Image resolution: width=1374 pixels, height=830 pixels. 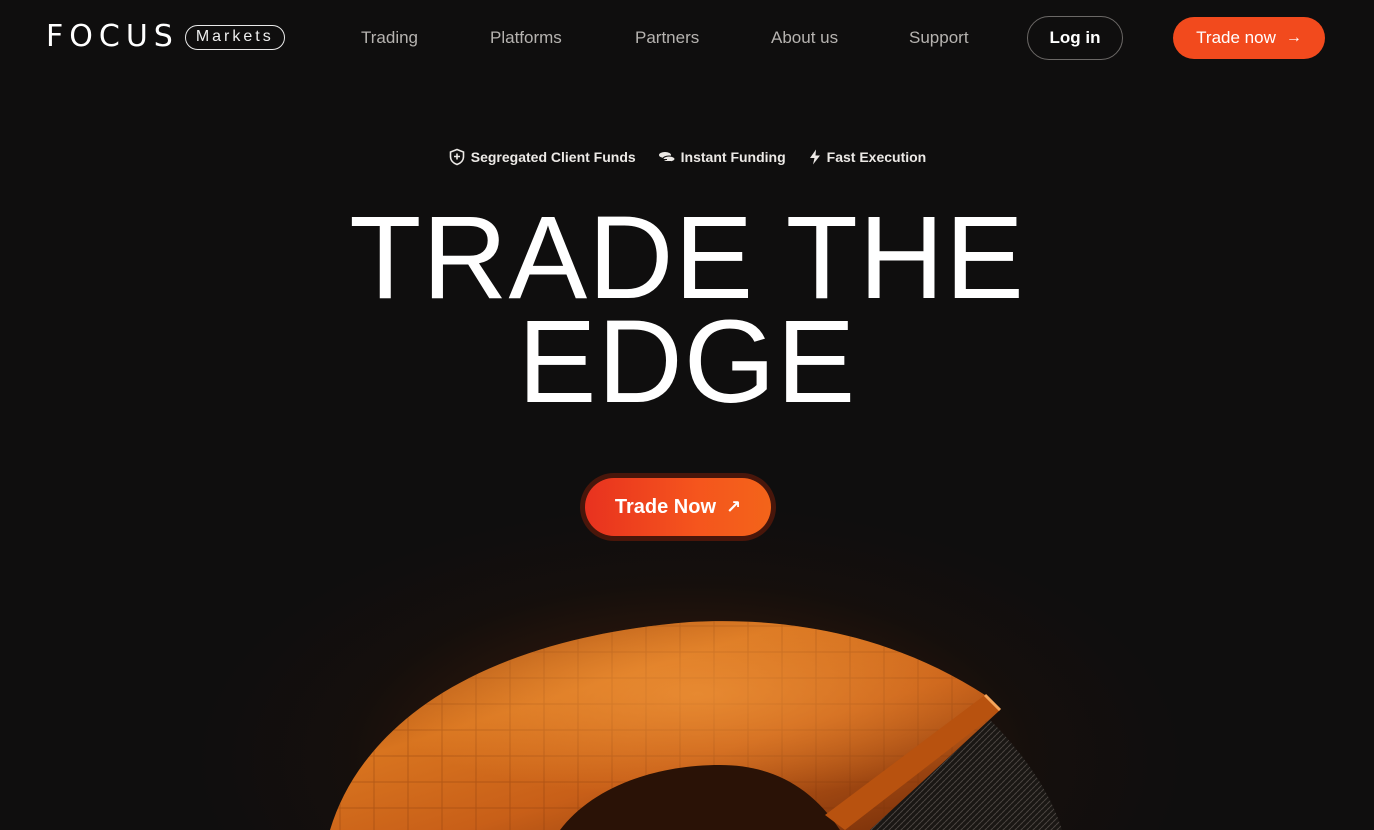 I want to click on feature-label: Fast Execution, so click(x=876, y=157).